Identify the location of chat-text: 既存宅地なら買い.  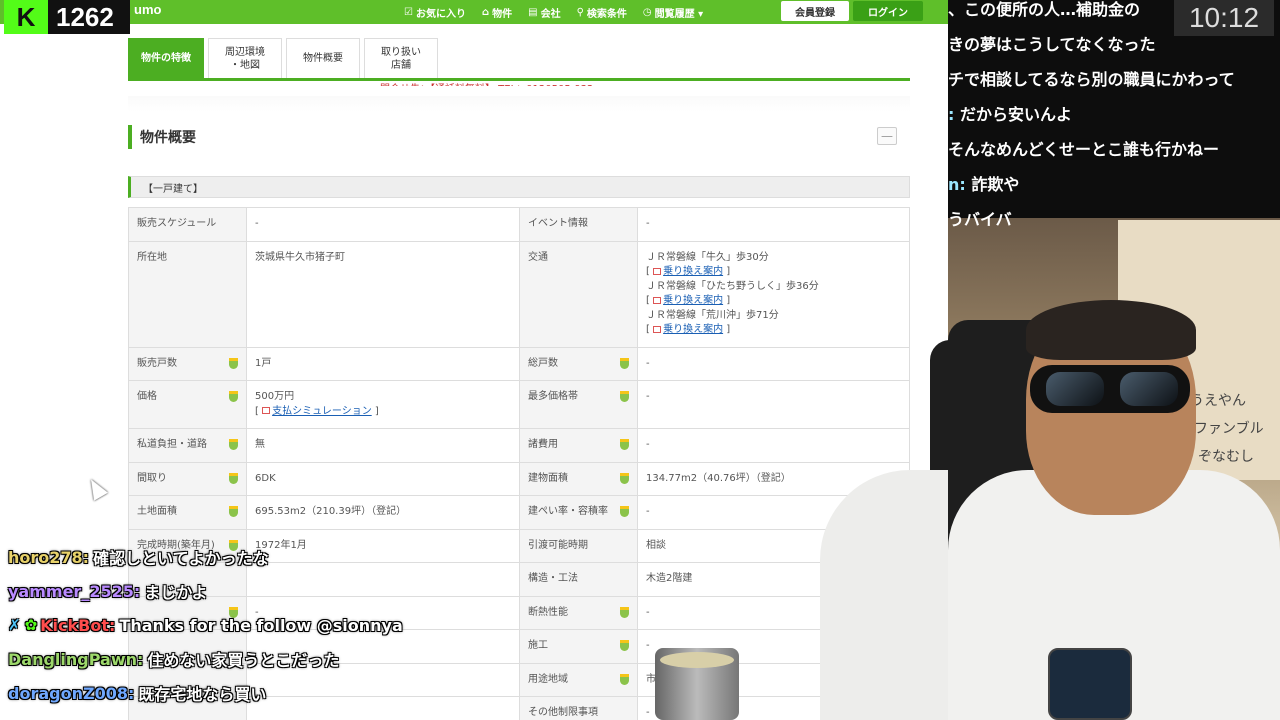
(202, 694).